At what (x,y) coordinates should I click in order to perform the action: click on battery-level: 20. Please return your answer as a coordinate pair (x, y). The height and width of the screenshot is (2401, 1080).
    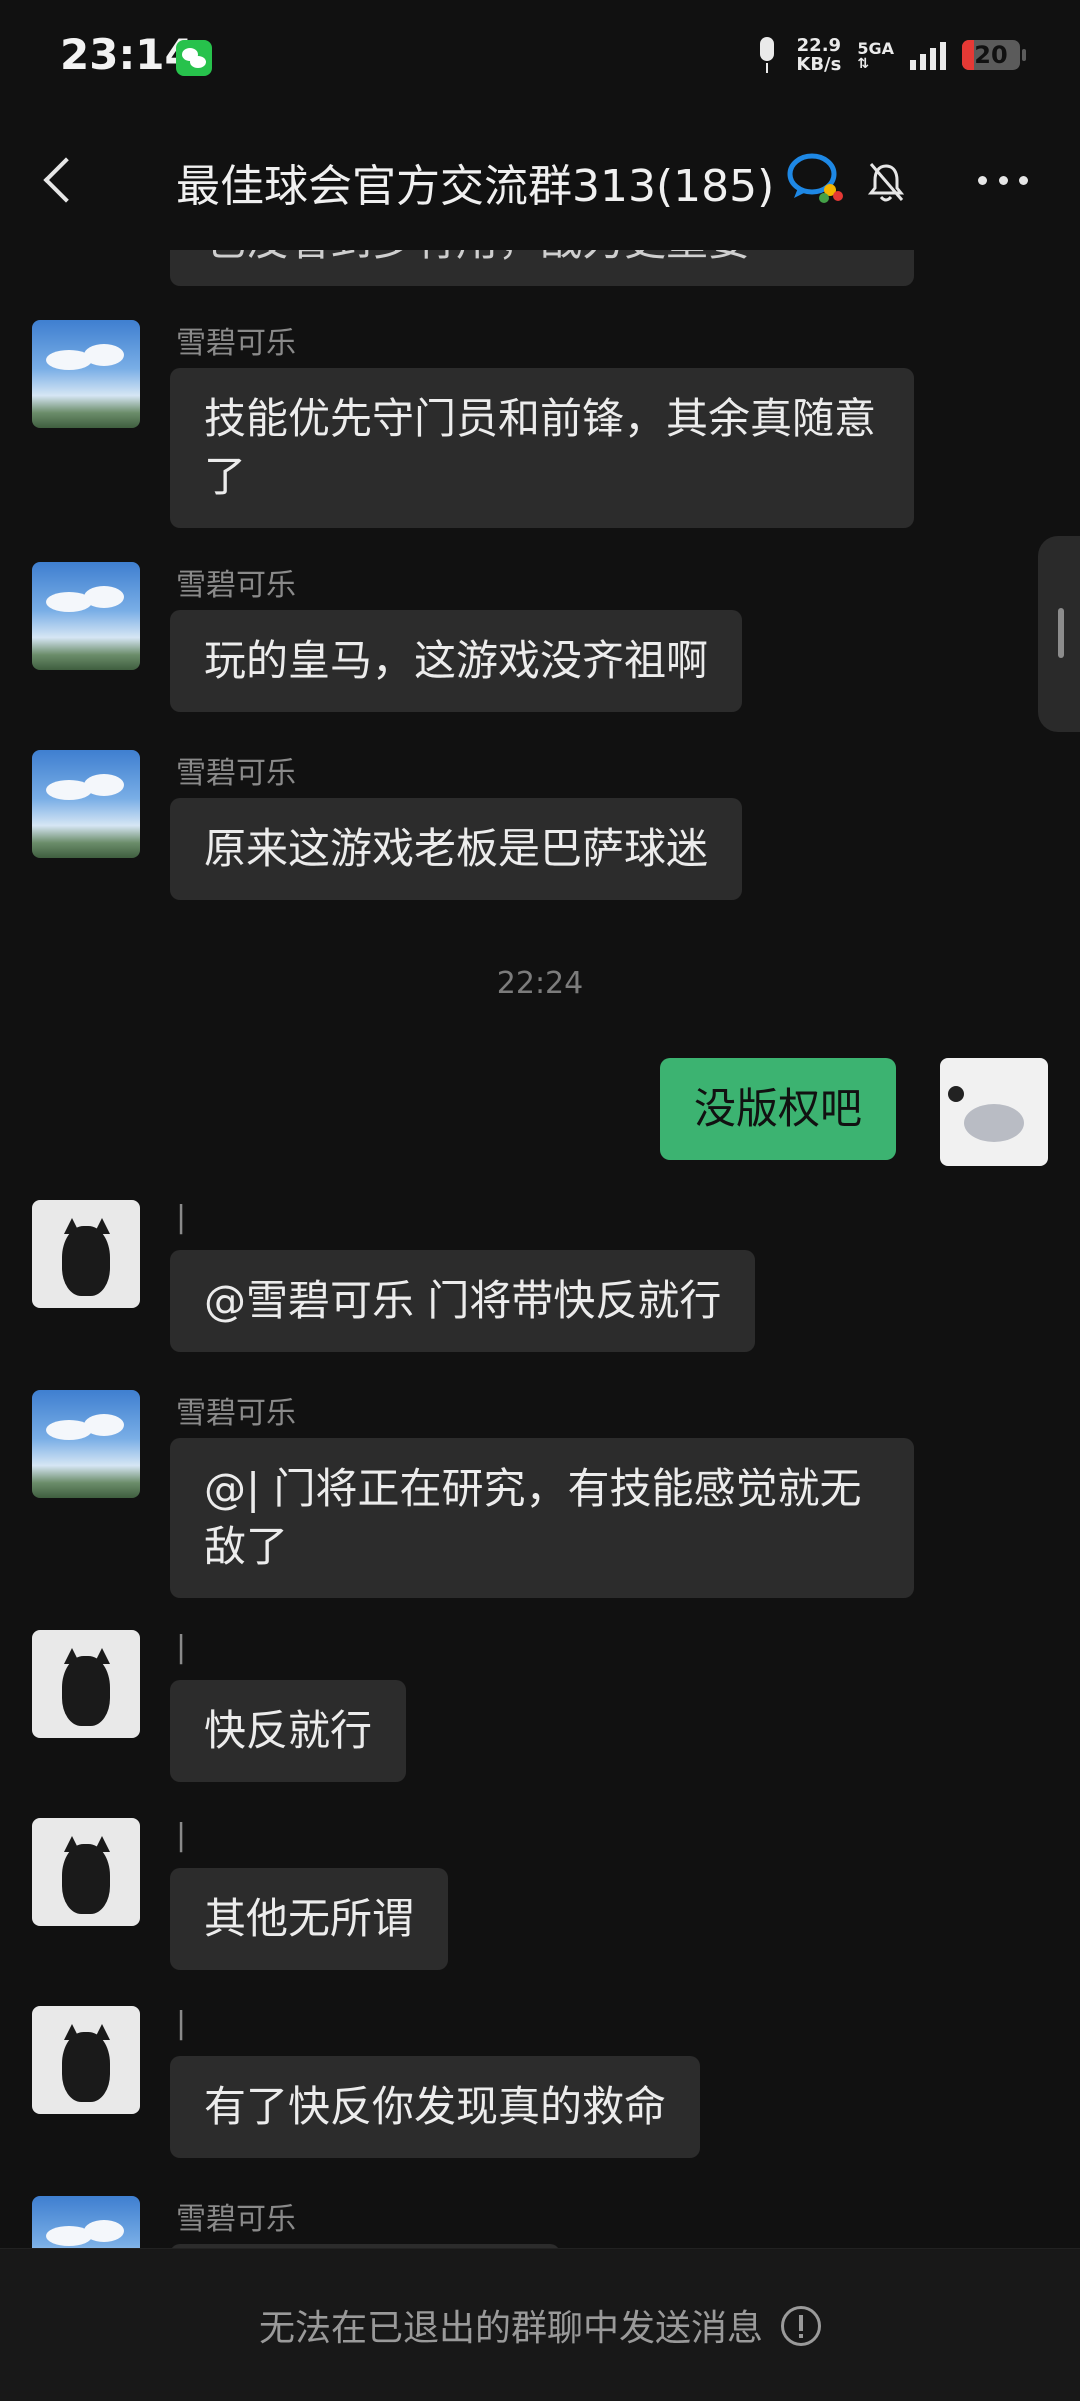
    Looking at the image, I should click on (991, 55).